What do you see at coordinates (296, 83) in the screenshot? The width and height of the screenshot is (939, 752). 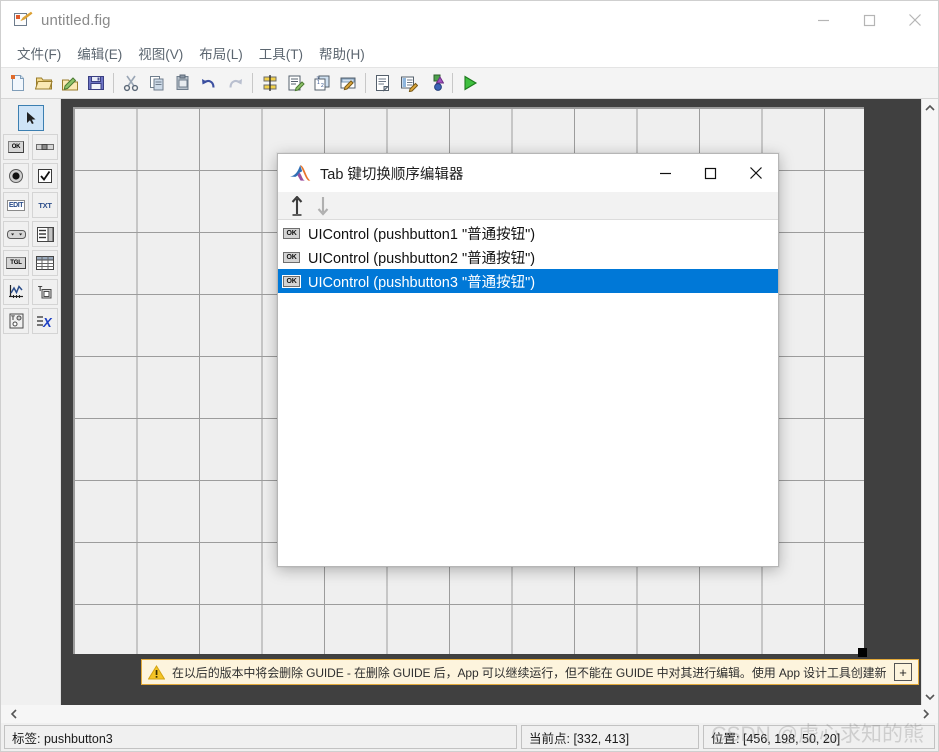 I see `menu-editor-icon` at bounding box center [296, 83].